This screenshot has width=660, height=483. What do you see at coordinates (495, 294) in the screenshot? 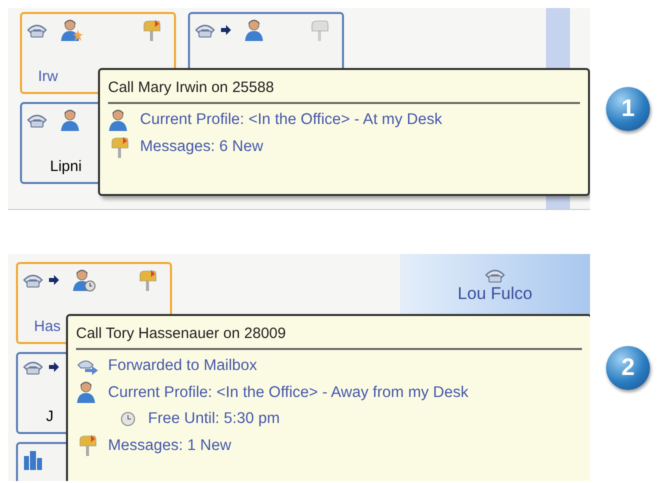
I see `contact-name: Lou Fulco` at bounding box center [495, 294].